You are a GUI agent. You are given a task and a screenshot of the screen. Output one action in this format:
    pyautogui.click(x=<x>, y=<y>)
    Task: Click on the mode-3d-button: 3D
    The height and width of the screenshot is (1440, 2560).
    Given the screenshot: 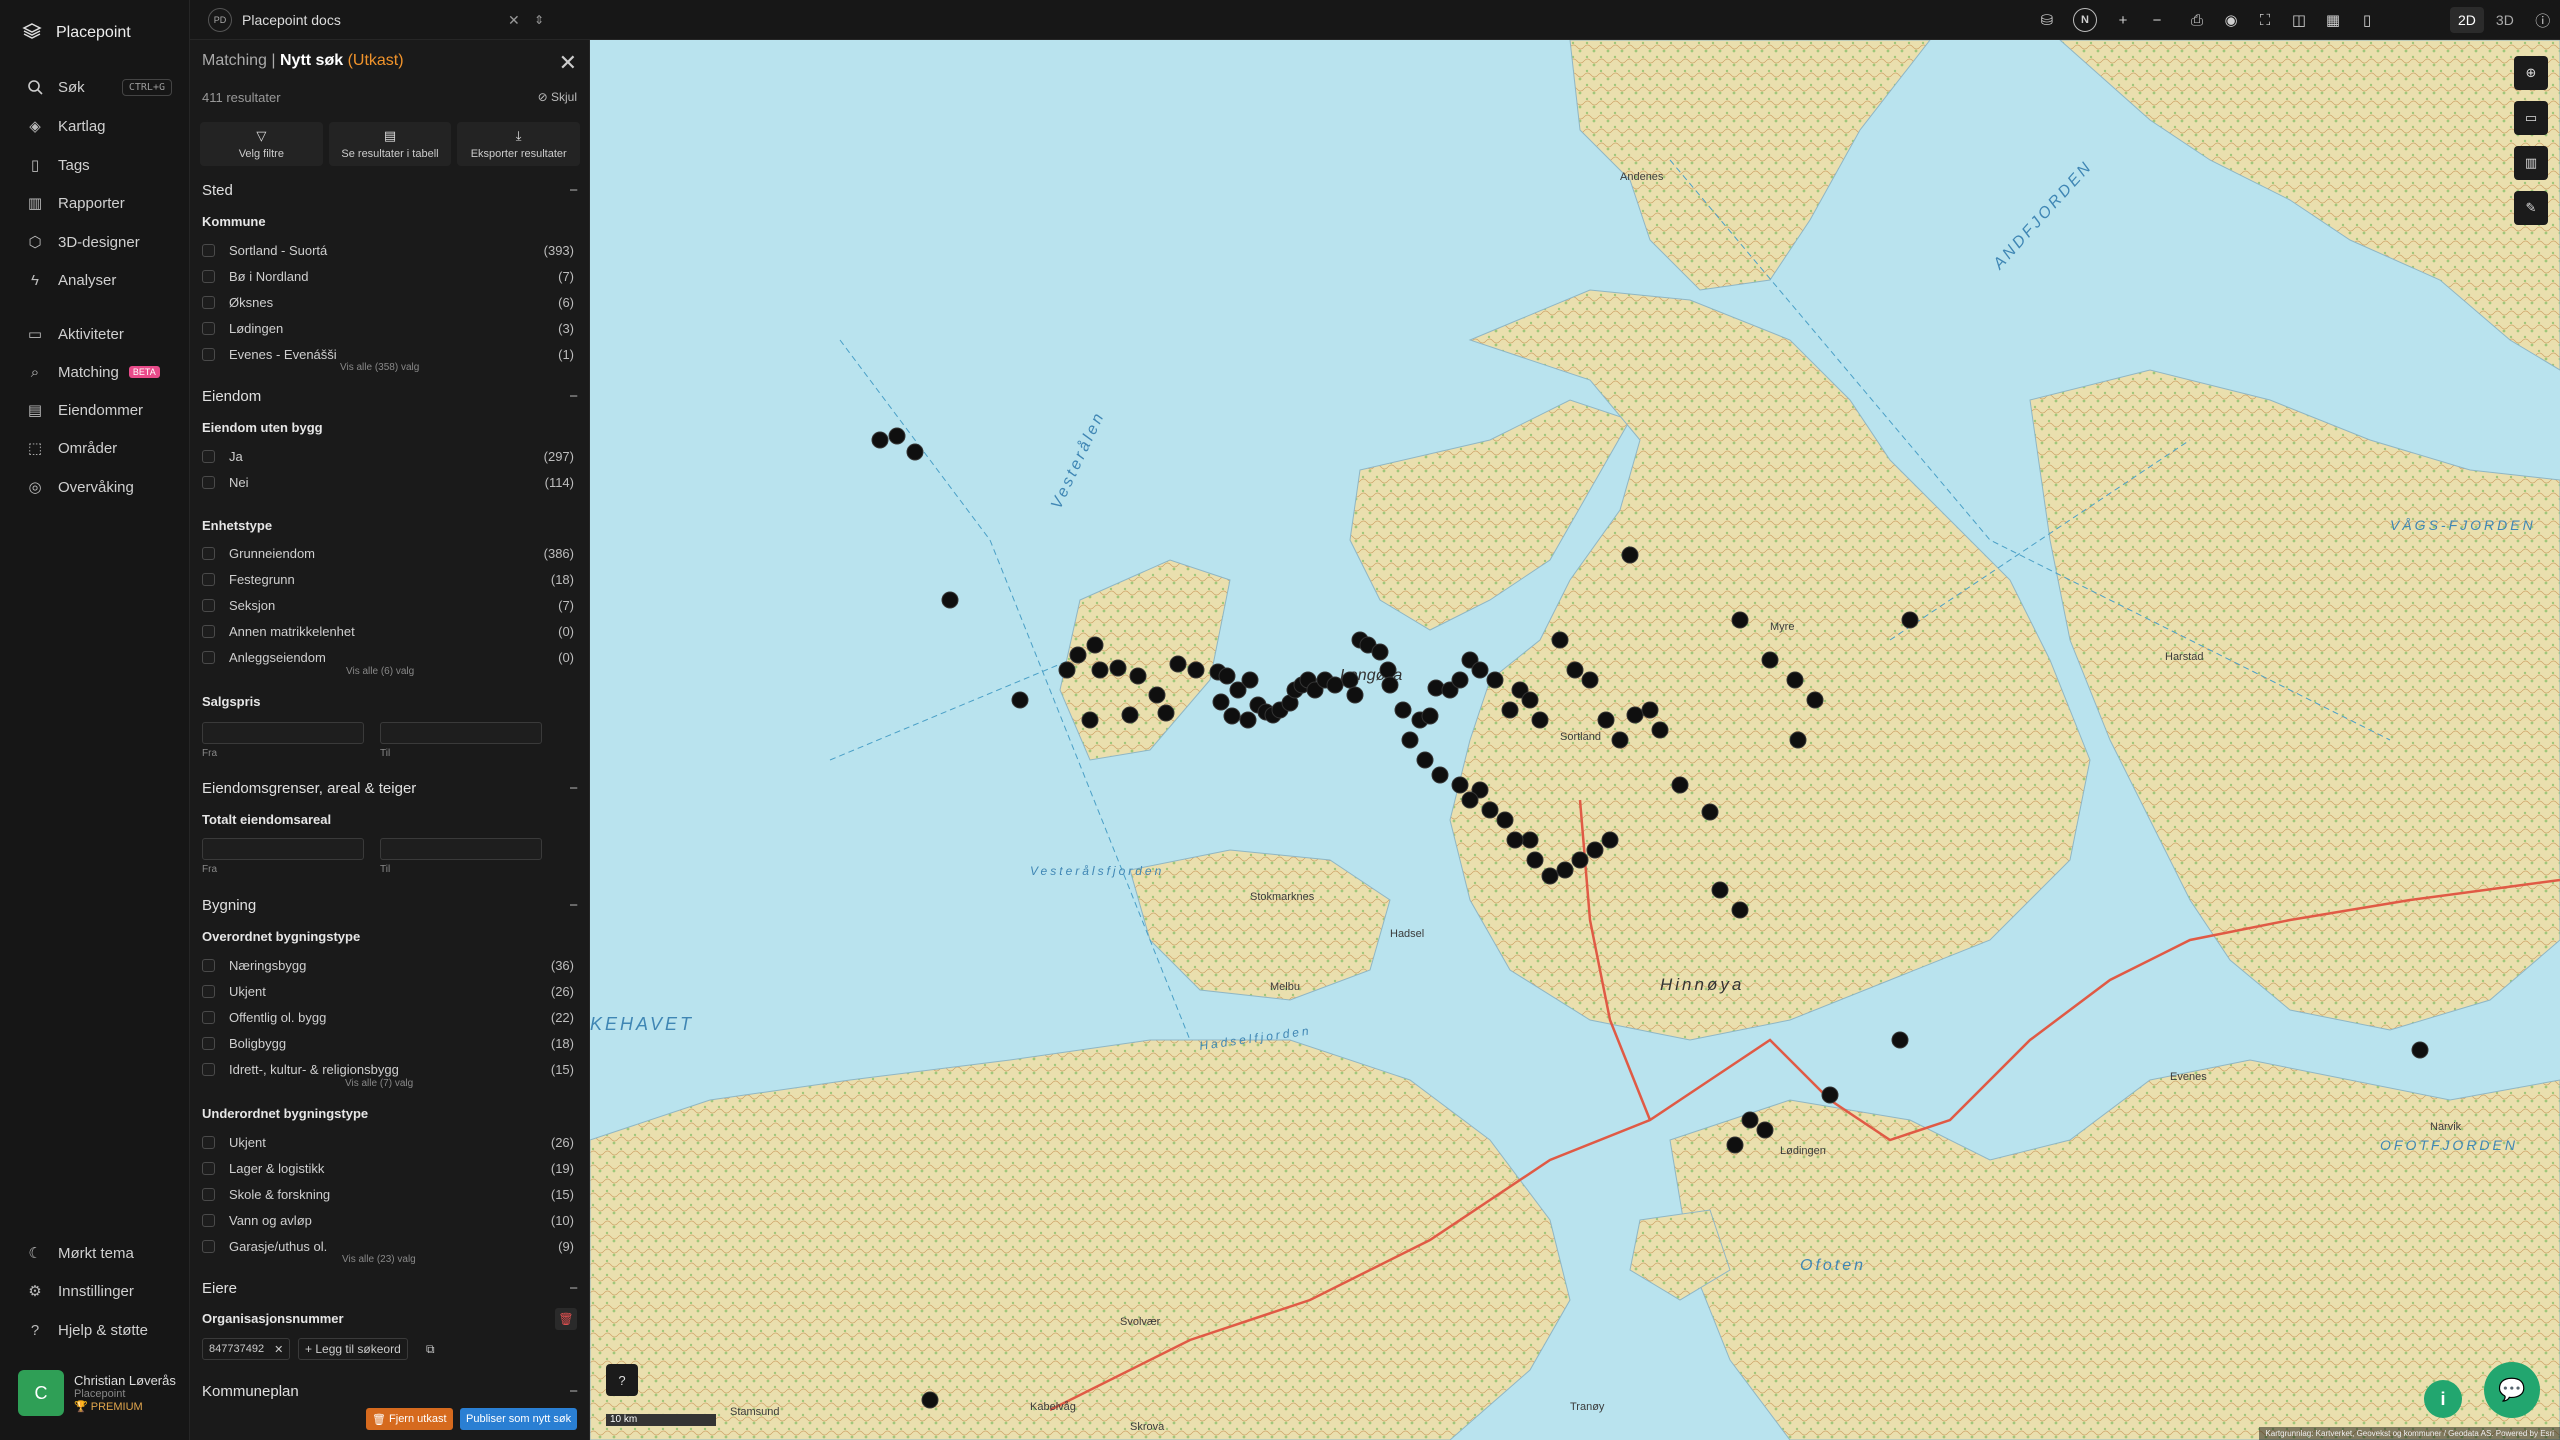 What is the action you would take?
    pyautogui.click(x=2505, y=20)
    